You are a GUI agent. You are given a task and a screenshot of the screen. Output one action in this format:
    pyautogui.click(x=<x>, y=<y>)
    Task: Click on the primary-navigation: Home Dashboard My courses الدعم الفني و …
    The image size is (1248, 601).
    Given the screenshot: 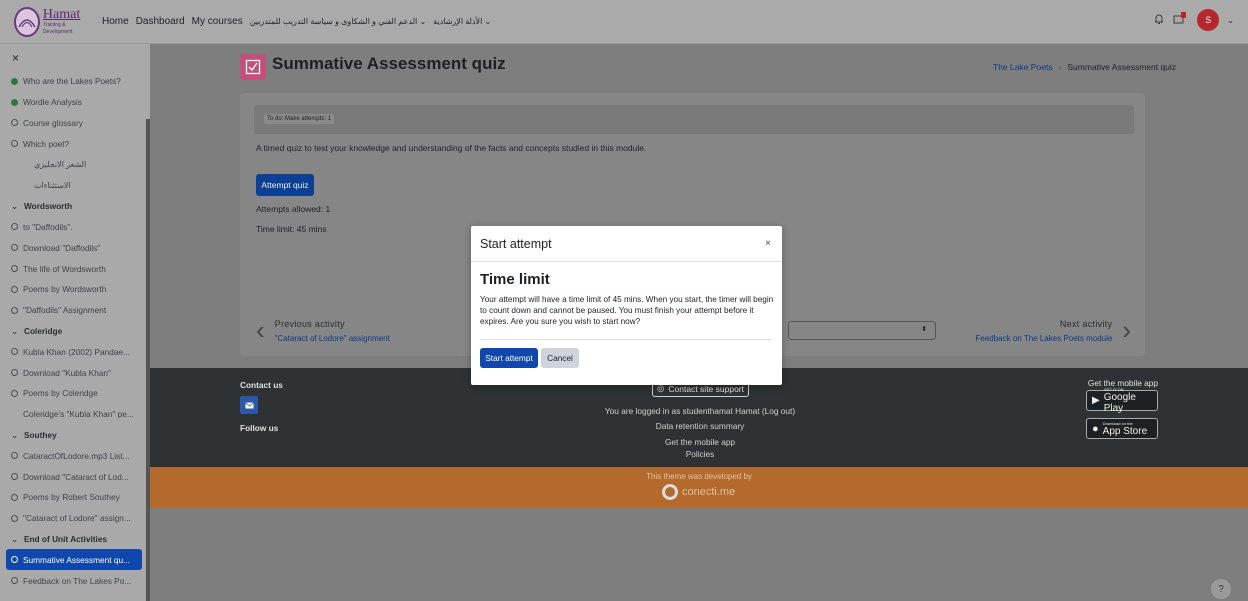 What is the action you would take?
    pyautogui.click(x=296, y=21)
    